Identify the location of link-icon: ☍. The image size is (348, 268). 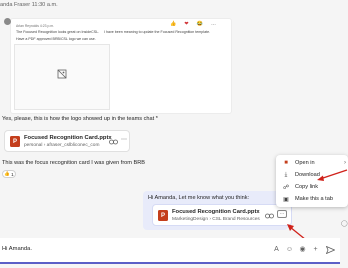
(286, 187).